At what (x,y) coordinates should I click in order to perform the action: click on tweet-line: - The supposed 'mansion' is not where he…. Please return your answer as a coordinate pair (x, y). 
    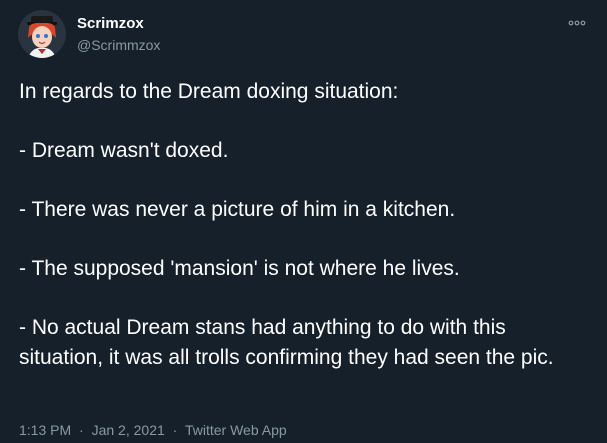
    Looking at the image, I should click on (239, 268).